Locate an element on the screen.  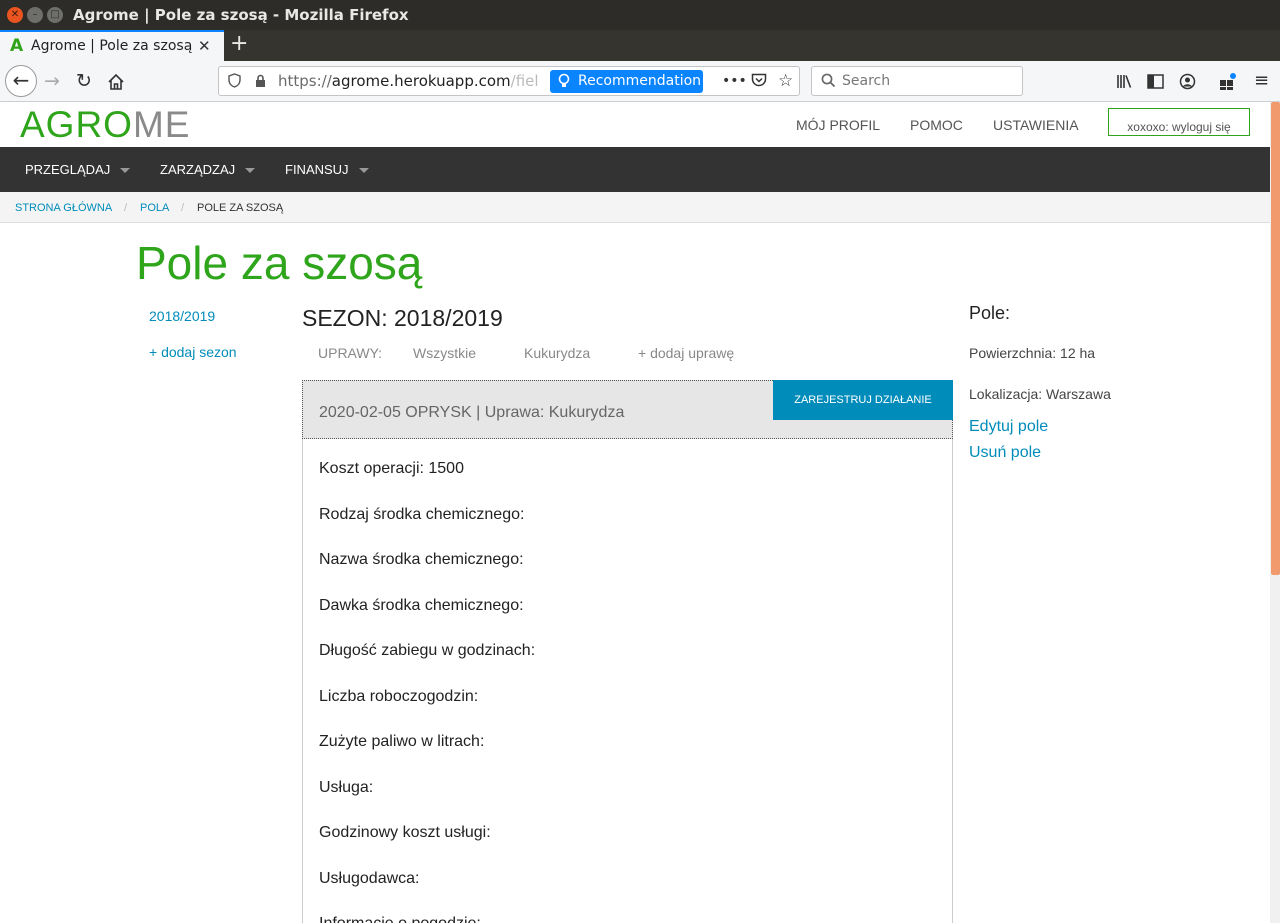
home-icon is located at coordinates (116, 81).